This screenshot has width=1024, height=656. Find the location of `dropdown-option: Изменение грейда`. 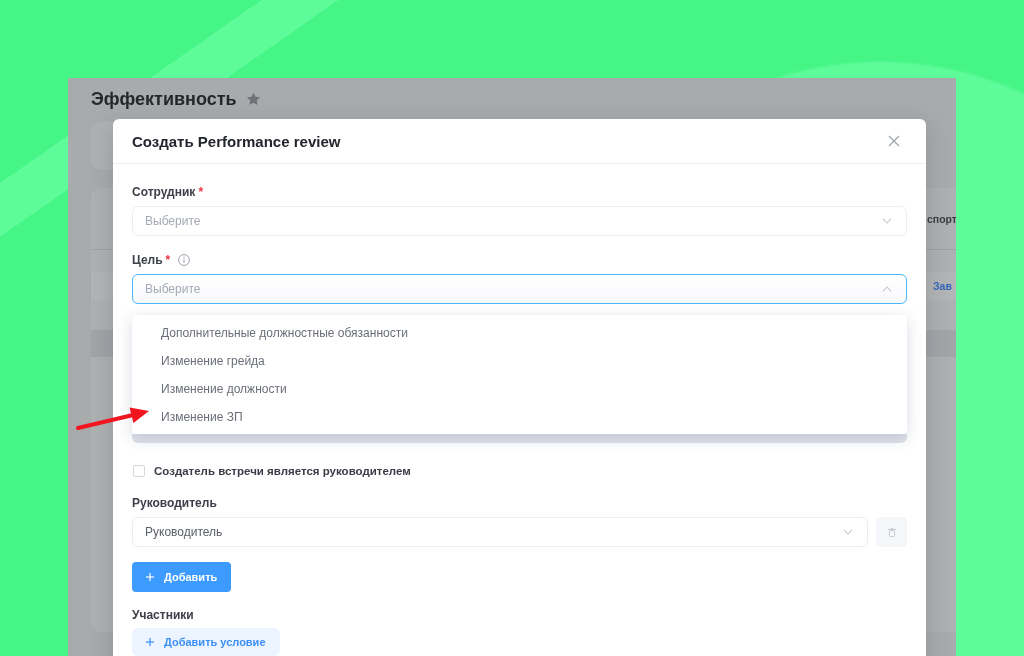

dropdown-option: Изменение грейда is located at coordinates (213, 361).